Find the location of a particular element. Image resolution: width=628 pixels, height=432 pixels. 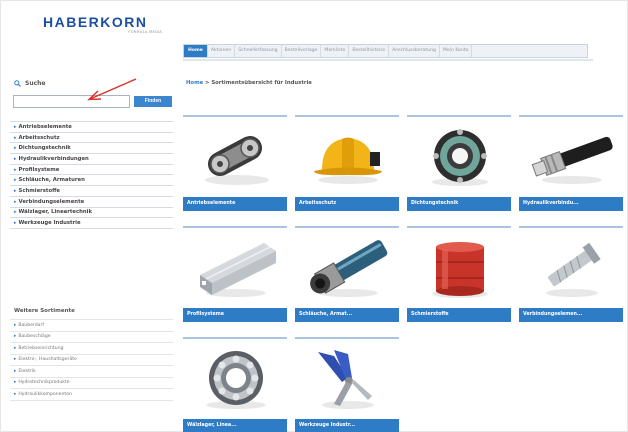

product-card: Dichtungstechnik is located at coordinates (459, 163).